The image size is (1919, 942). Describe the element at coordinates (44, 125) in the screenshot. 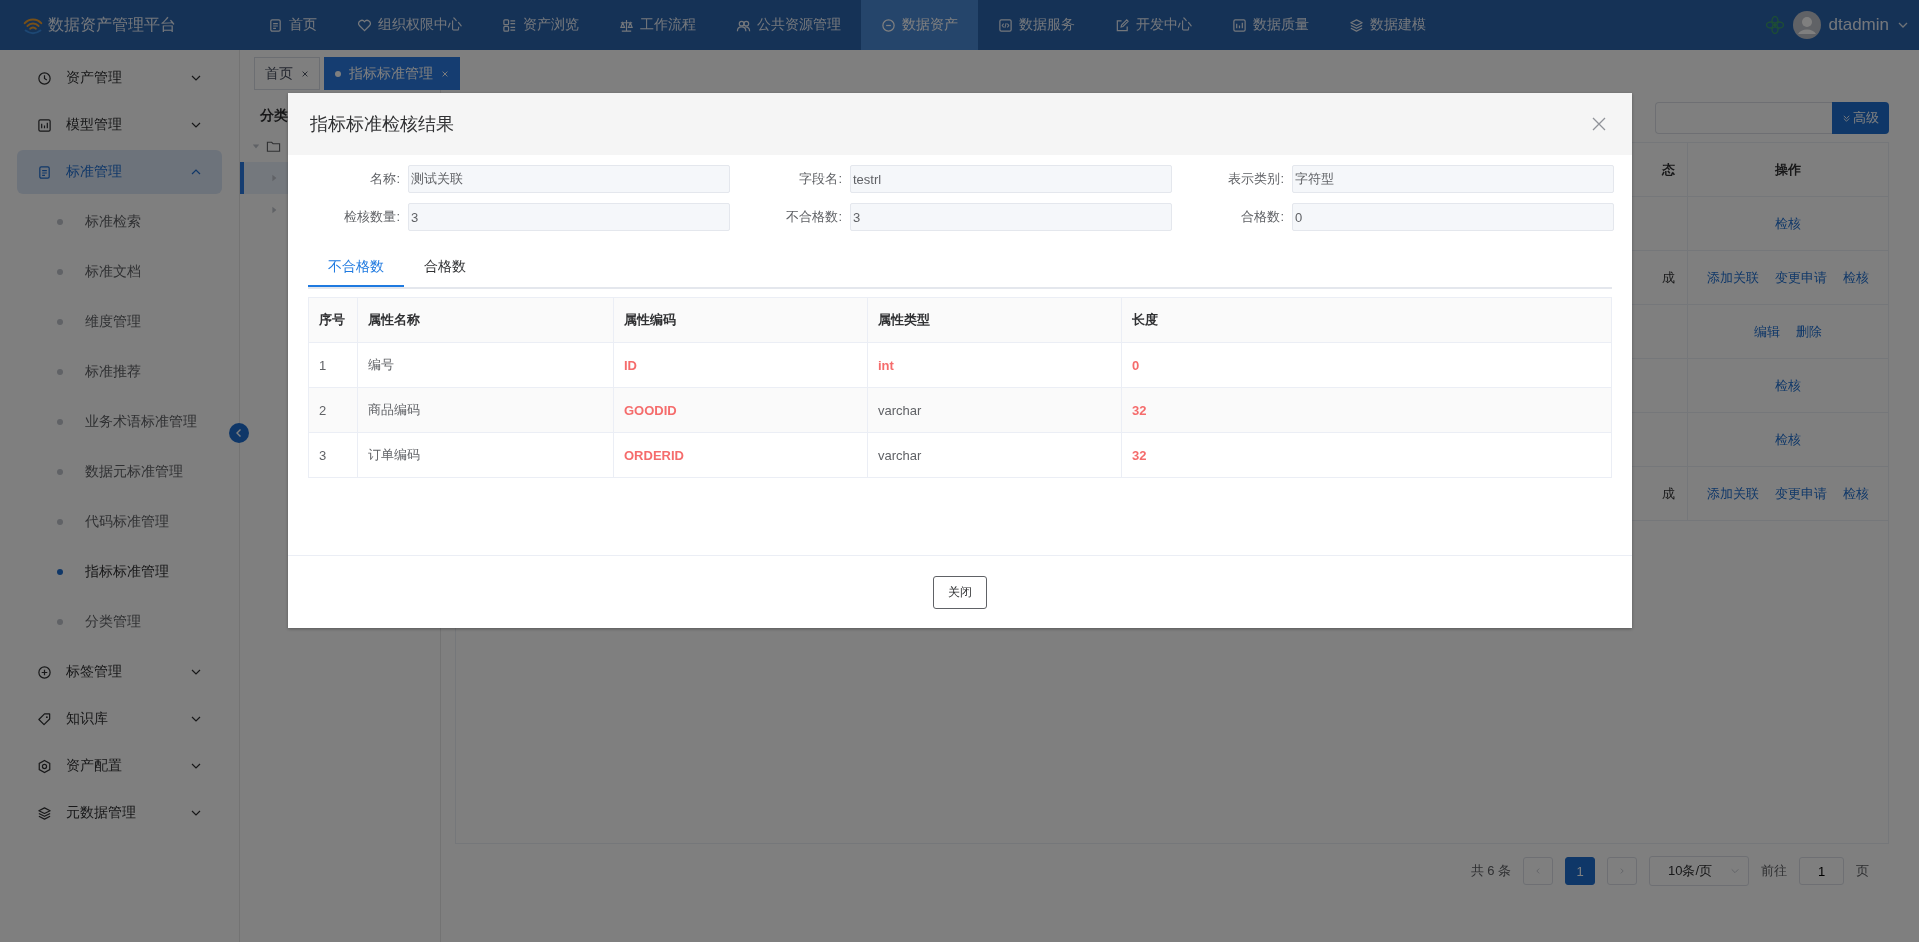

I see `chart-icon` at that location.